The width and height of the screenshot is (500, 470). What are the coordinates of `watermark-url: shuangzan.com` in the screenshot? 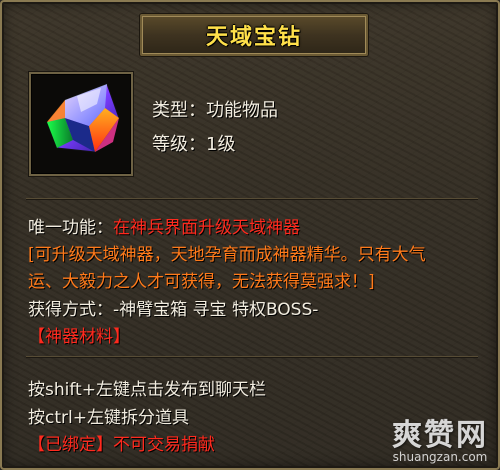 It's located at (440, 457).